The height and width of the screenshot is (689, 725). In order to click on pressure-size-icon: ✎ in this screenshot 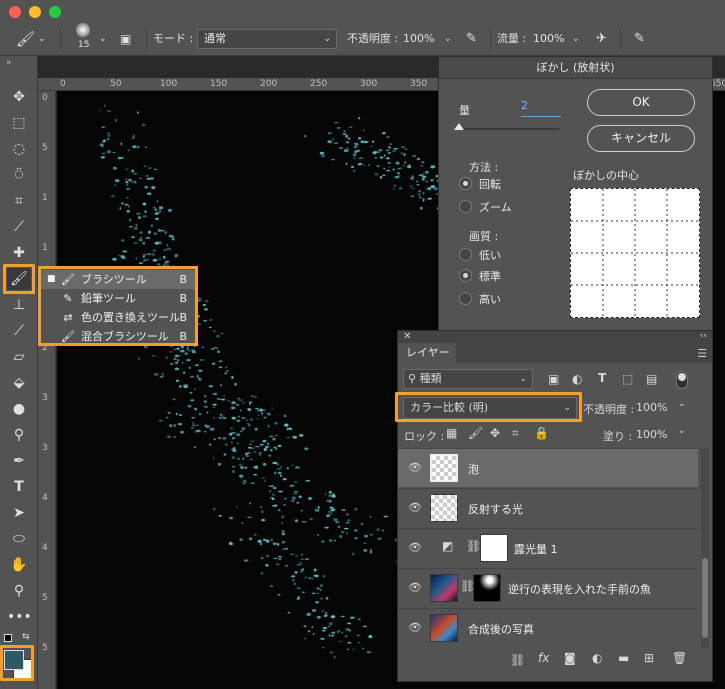, I will do `click(639, 39)`.